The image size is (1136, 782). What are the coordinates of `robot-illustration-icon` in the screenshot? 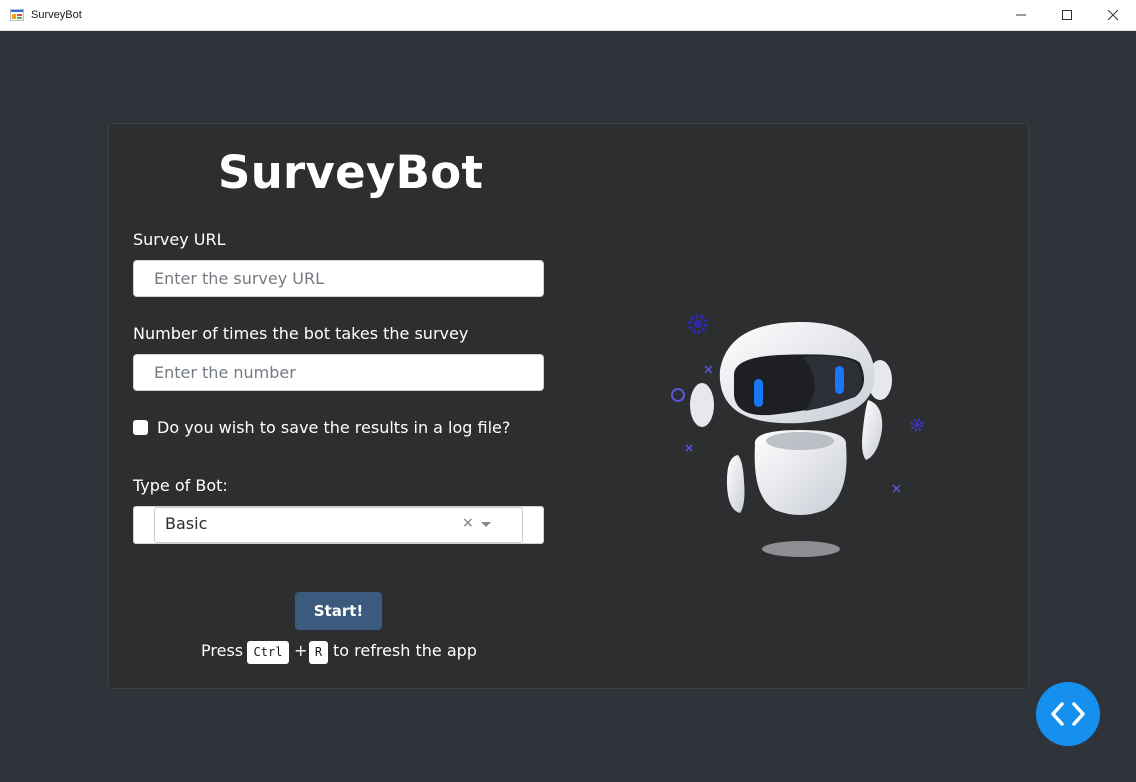 It's located at (797, 435).